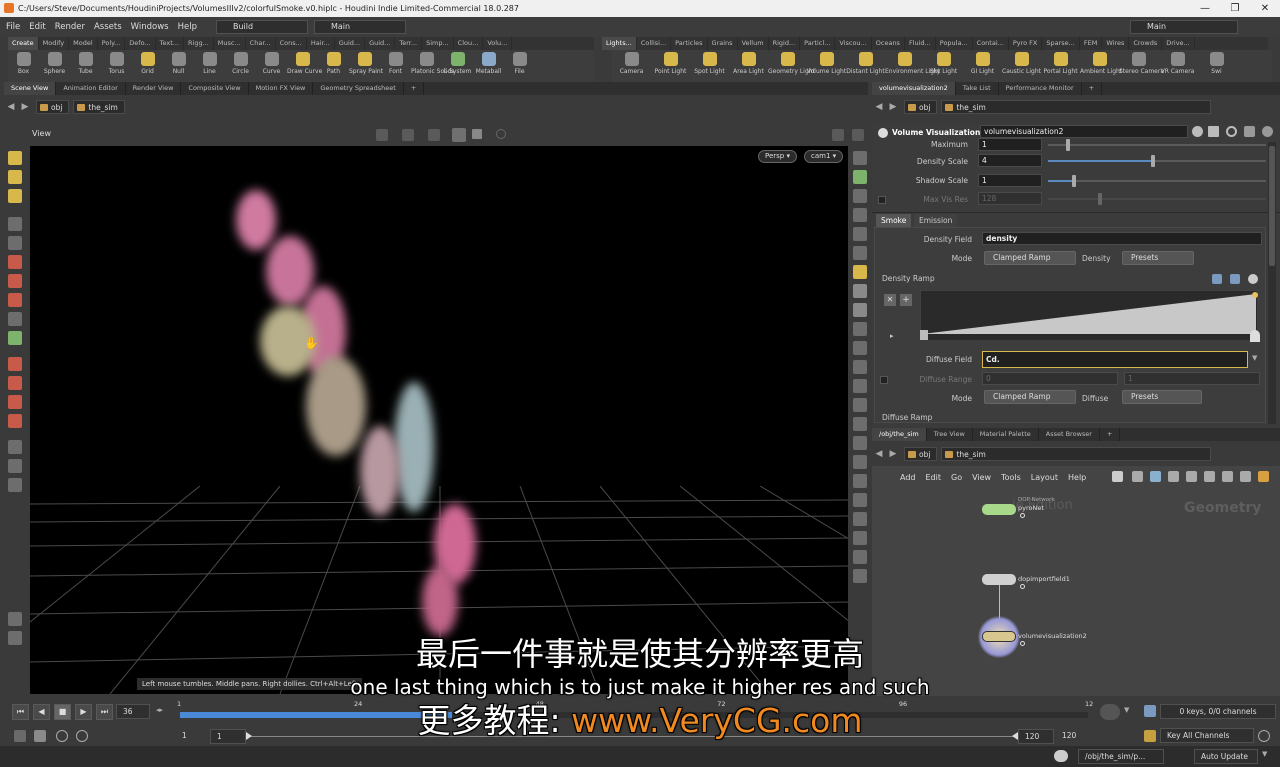 The width and height of the screenshot is (1280, 767). I want to click on peak-icon, so click(15, 421).